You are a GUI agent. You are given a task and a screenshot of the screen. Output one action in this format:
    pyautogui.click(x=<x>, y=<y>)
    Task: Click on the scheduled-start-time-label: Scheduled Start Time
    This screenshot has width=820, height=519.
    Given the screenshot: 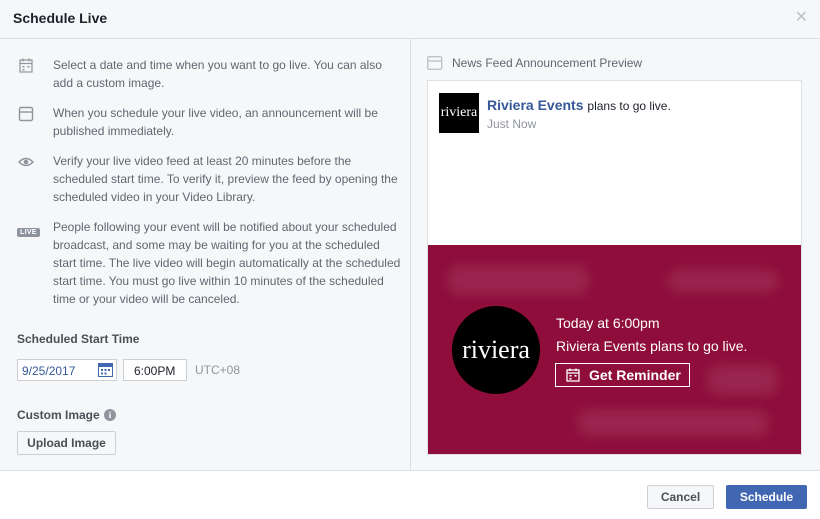 What is the action you would take?
    pyautogui.click(x=78, y=339)
    